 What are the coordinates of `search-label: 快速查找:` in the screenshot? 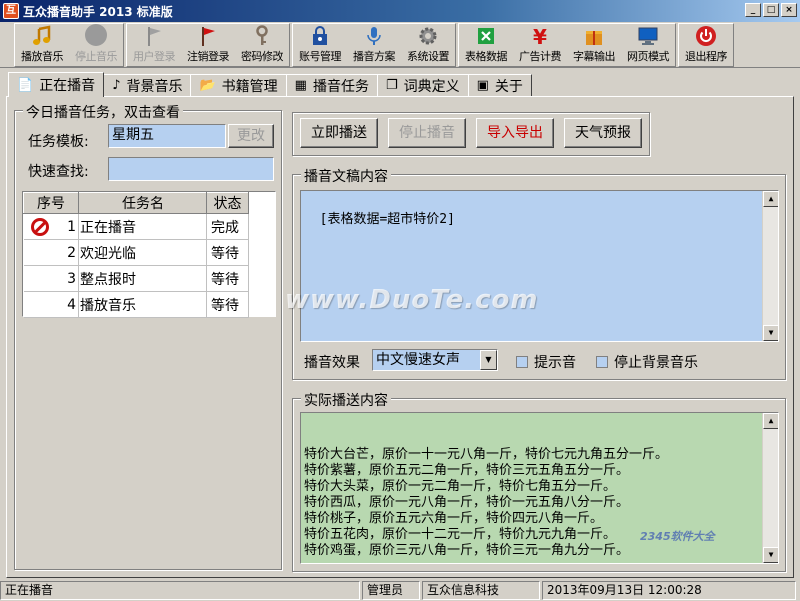 It's located at (58, 172).